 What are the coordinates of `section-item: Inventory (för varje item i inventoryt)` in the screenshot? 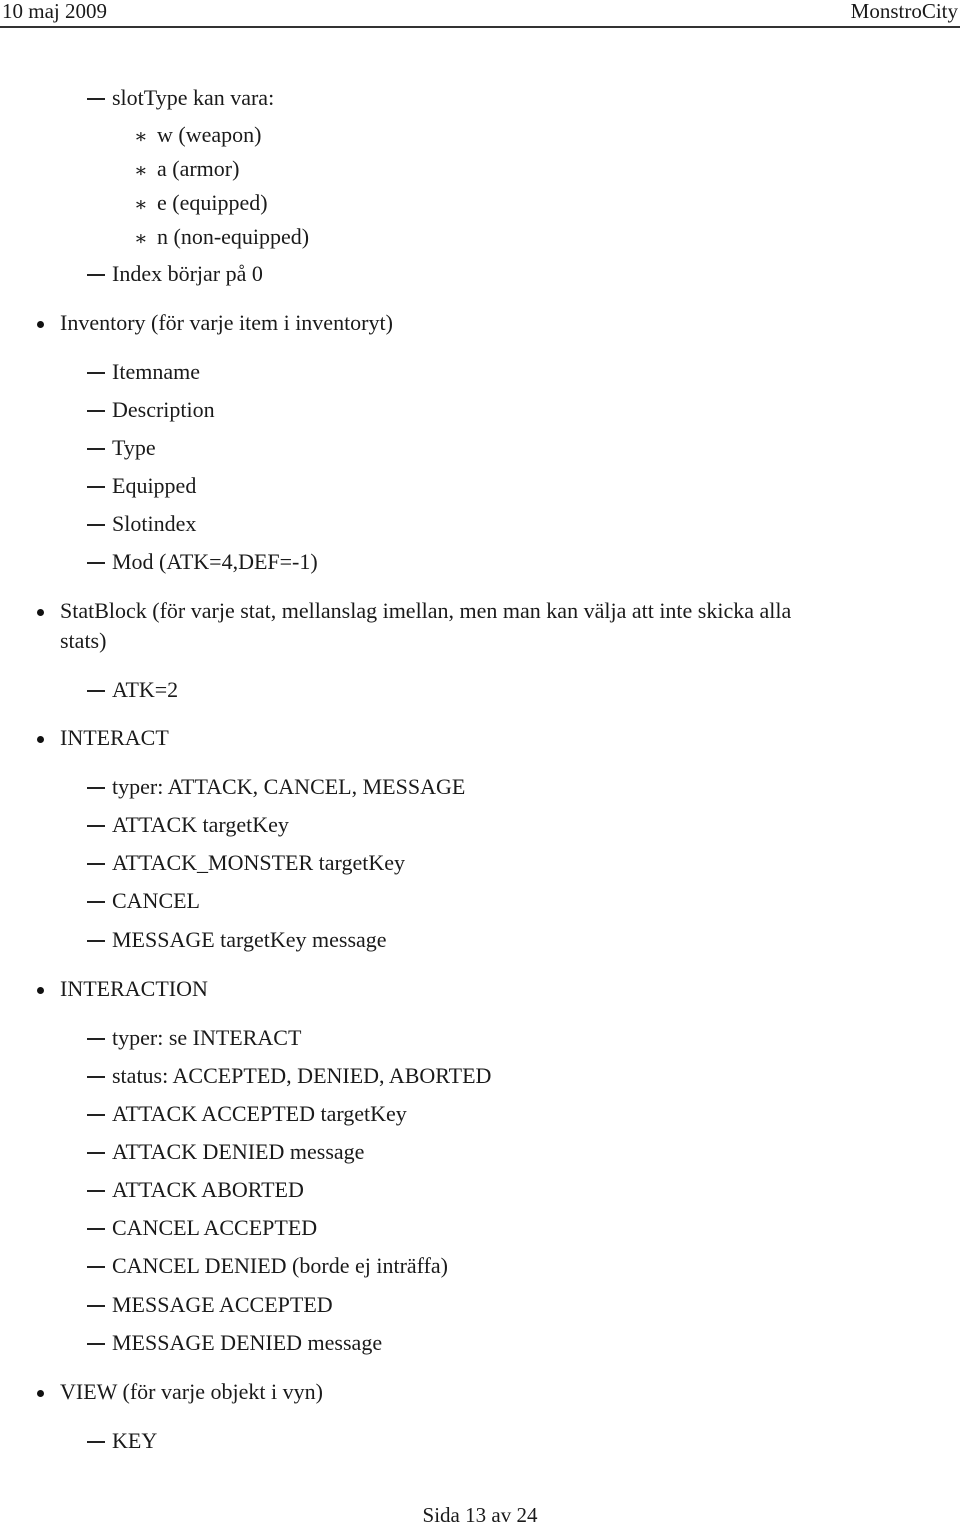 It's located at (226, 322).